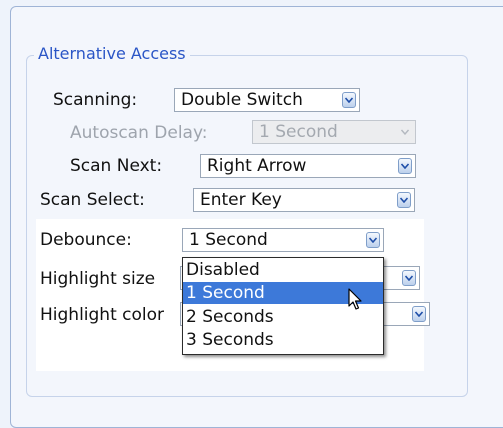  What do you see at coordinates (283, 240) in the screenshot?
I see `debounce-select: 1 Second` at bounding box center [283, 240].